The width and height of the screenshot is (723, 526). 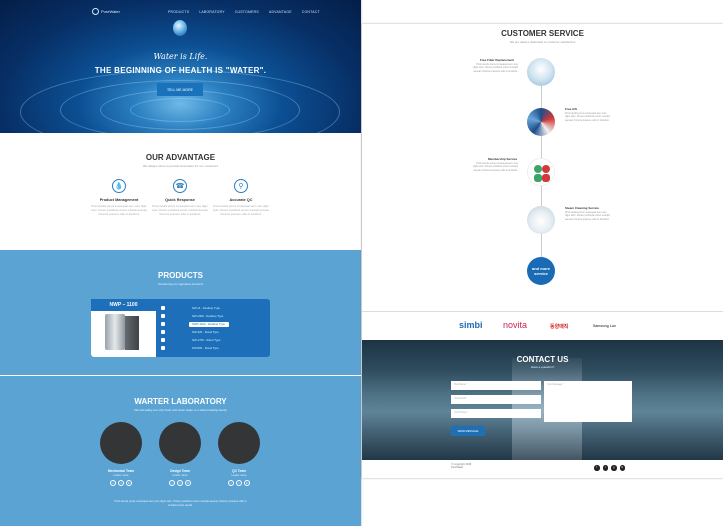 I want to click on featured-product-title: NWP – 1100, so click(x=123, y=305).